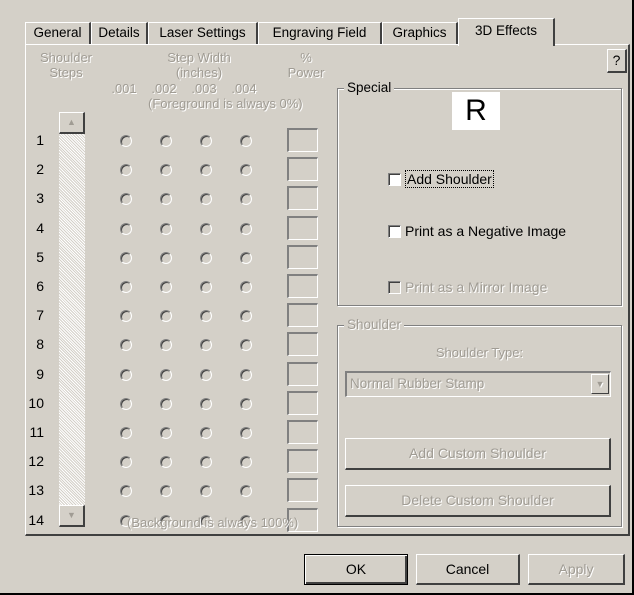 The height and width of the screenshot is (595, 634). I want to click on step-row-number: 1, so click(40, 140).